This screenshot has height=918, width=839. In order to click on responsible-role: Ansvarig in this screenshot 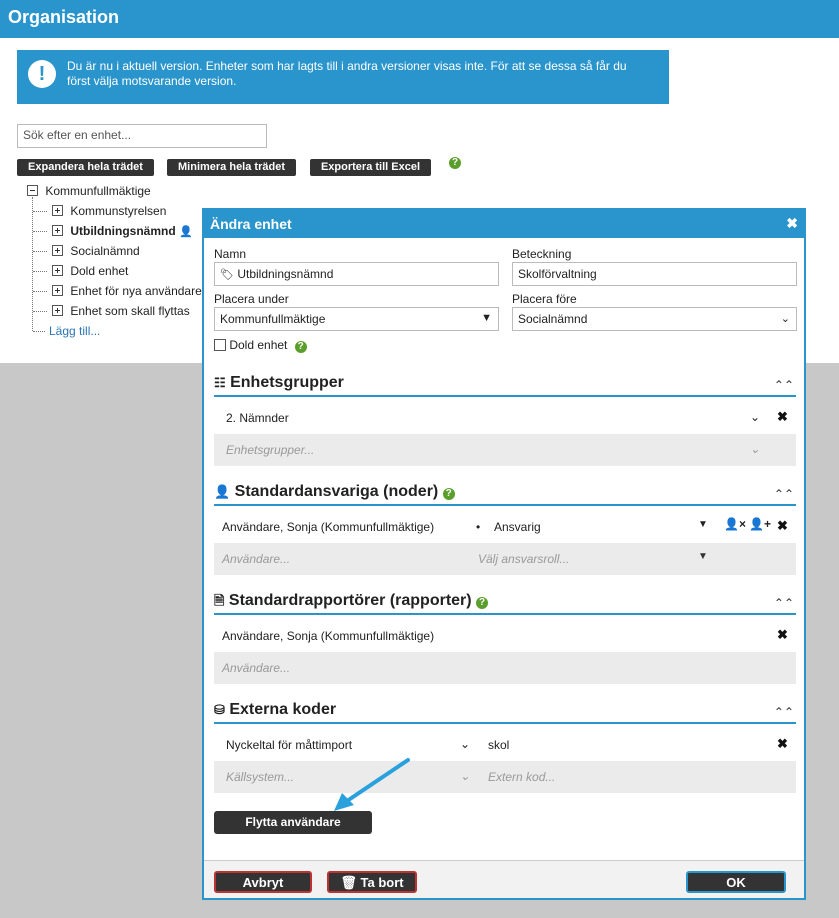, I will do `click(517, 527)`.